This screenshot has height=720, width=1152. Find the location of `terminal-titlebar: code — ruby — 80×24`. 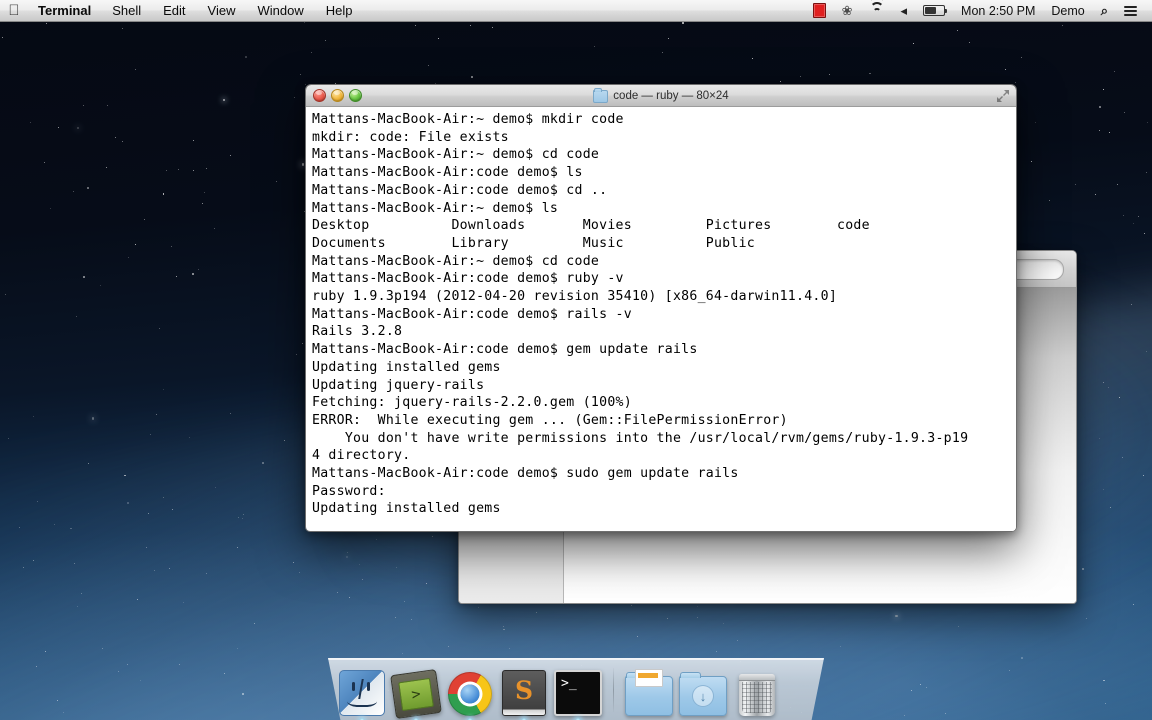

terminal-titlebar: code — ruby — 80×24 is located at coordinates (661, 96).